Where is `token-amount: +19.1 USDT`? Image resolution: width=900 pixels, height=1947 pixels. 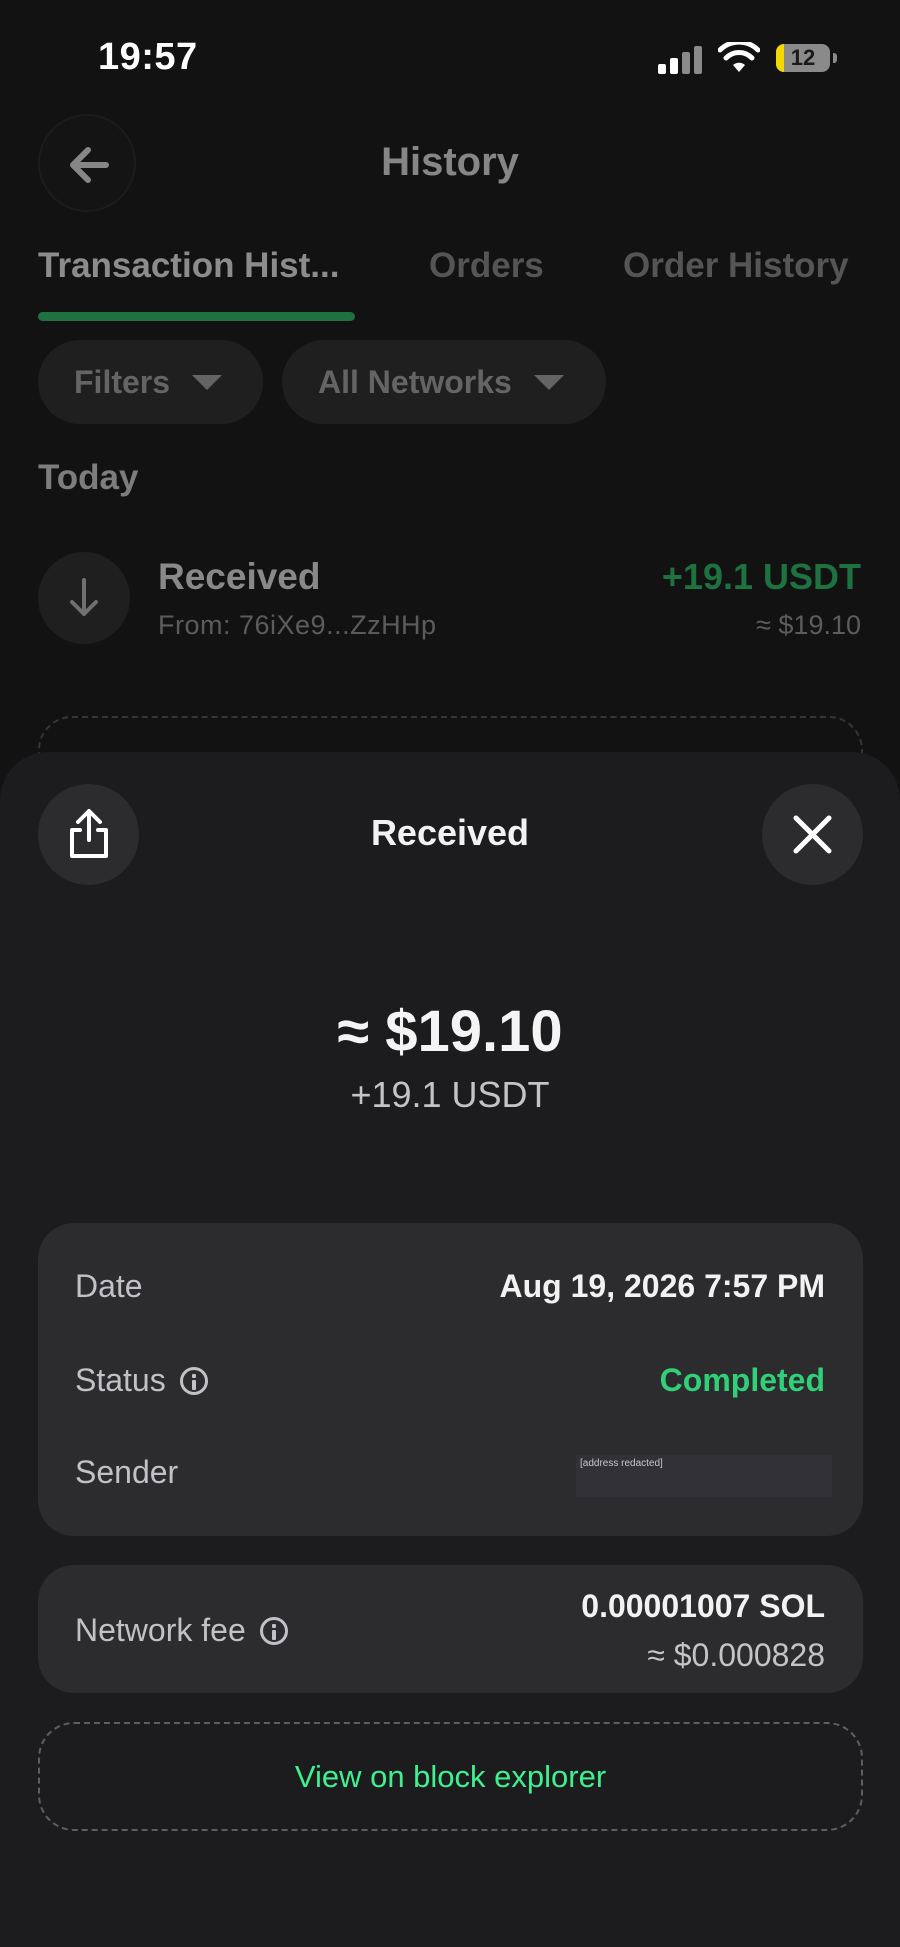
token-amount: +19.1 USDT is located at coordinates (450, 1094).